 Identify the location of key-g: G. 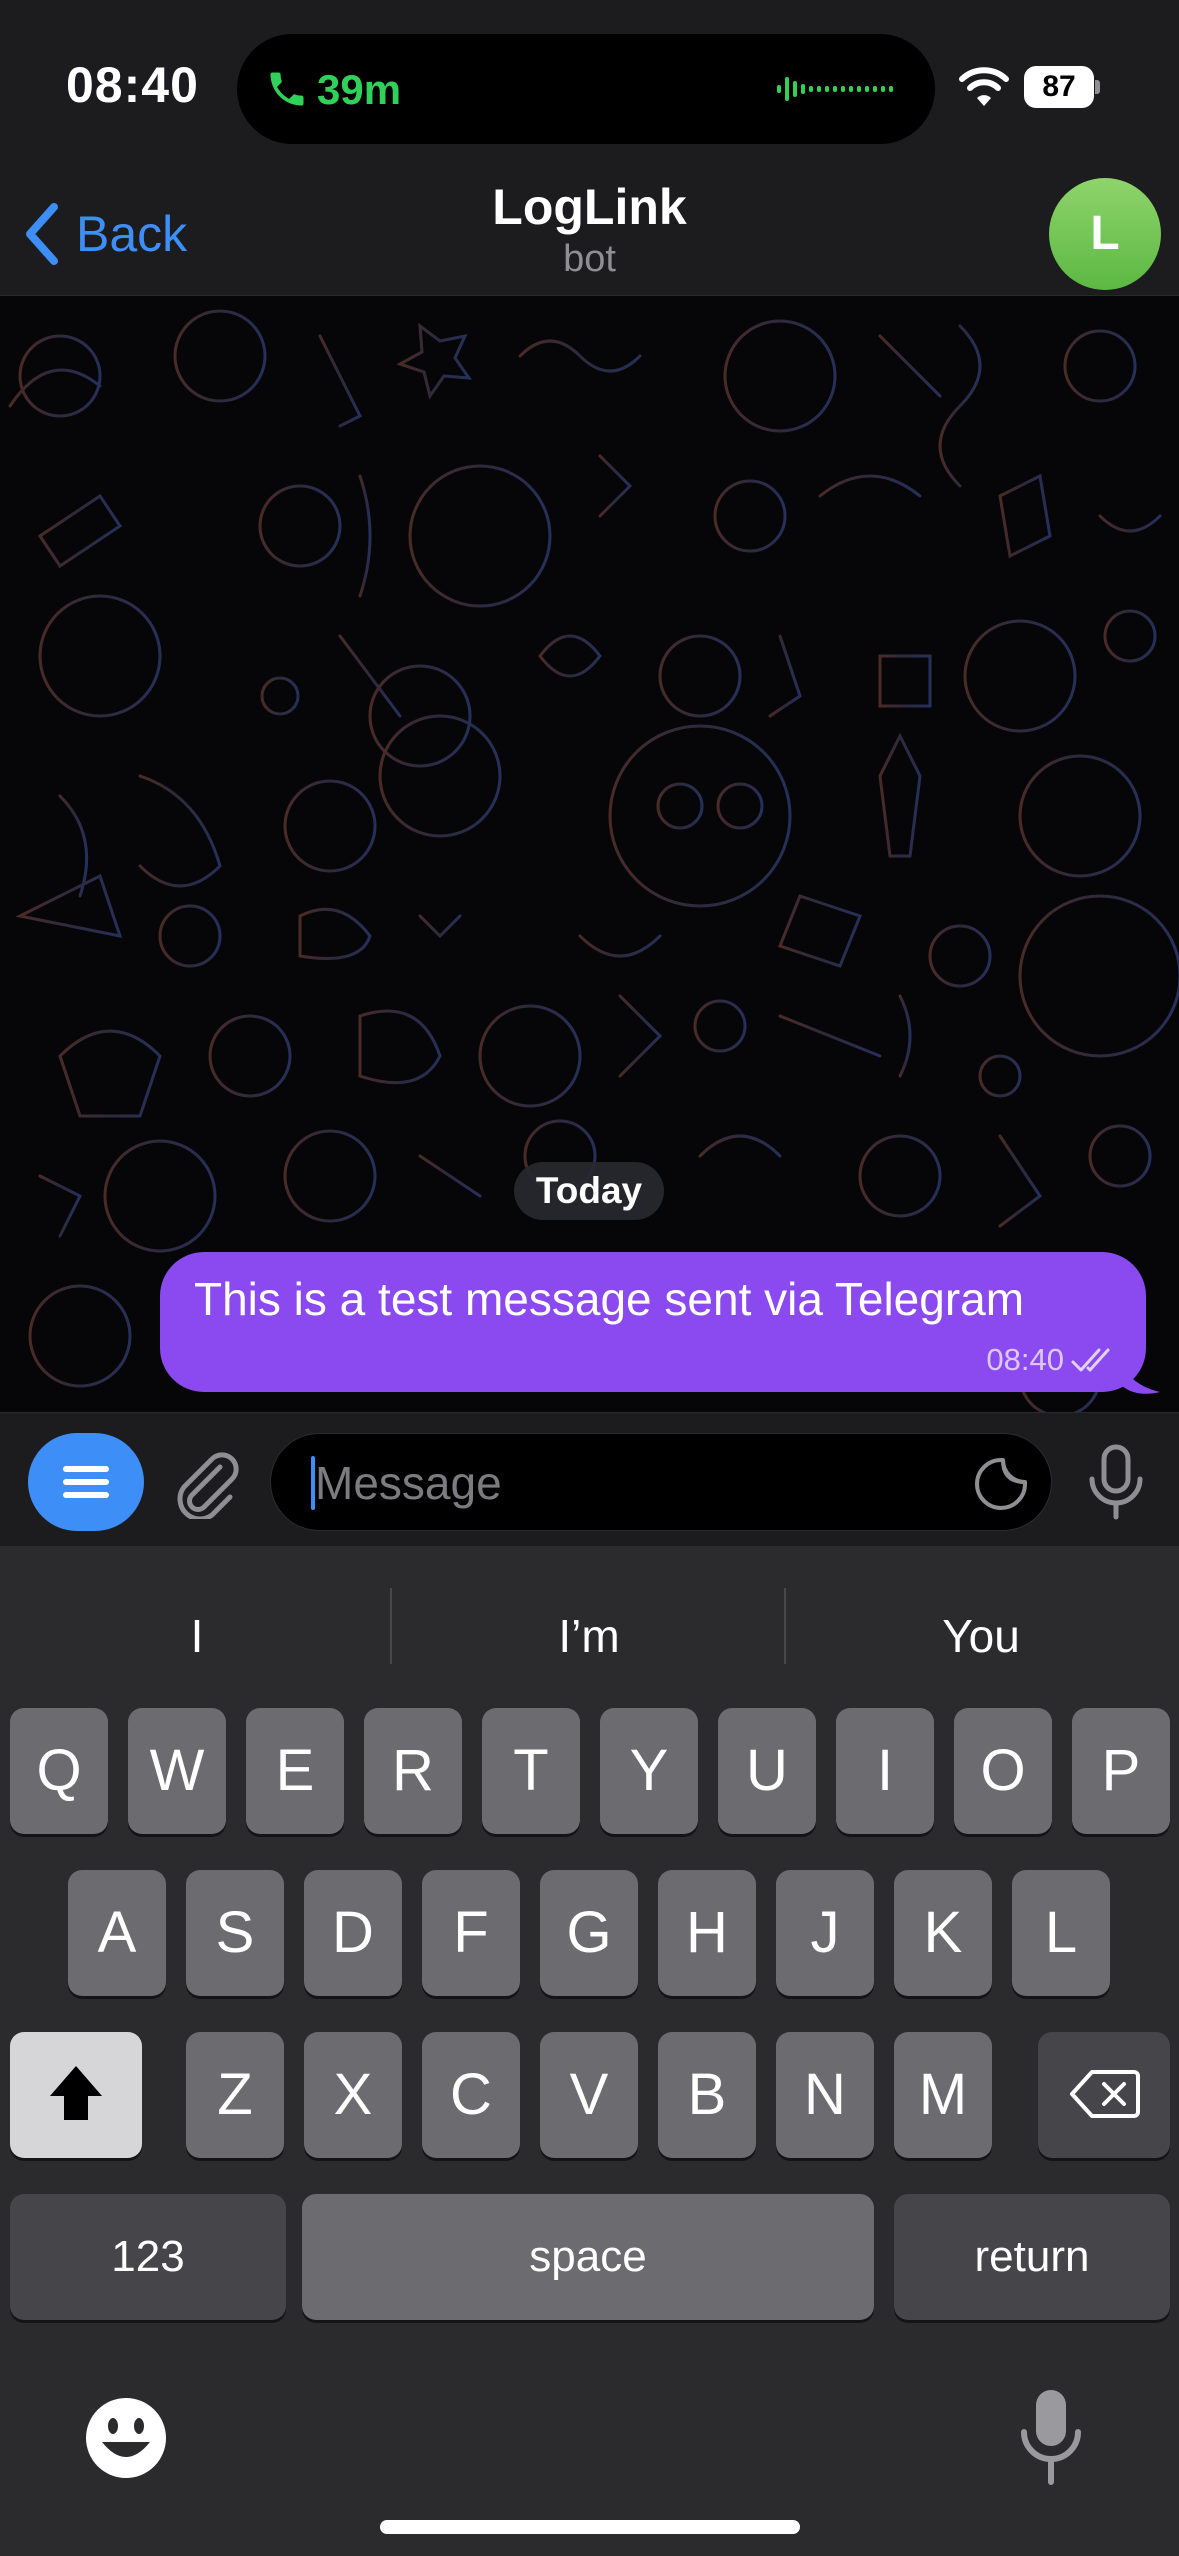
(589, 1933).